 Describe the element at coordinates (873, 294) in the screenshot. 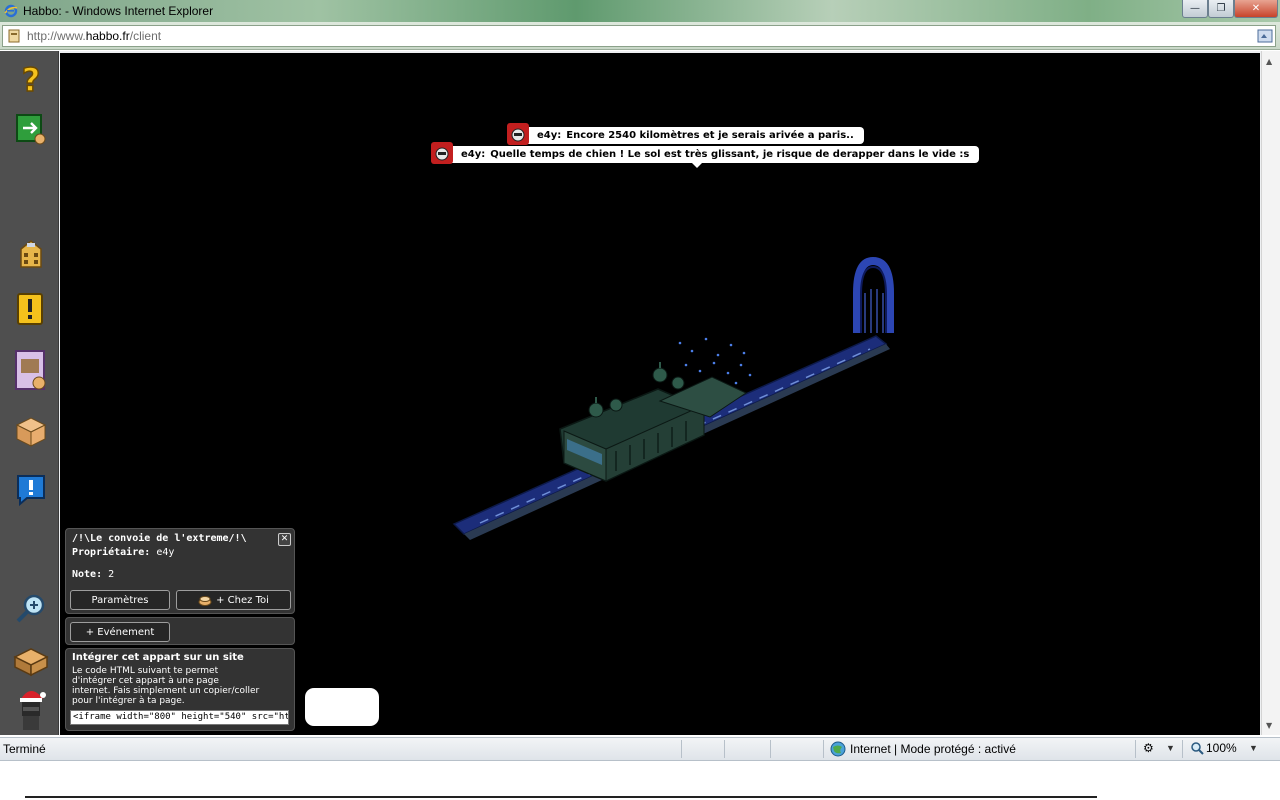

I see `archway-gate` at that location.